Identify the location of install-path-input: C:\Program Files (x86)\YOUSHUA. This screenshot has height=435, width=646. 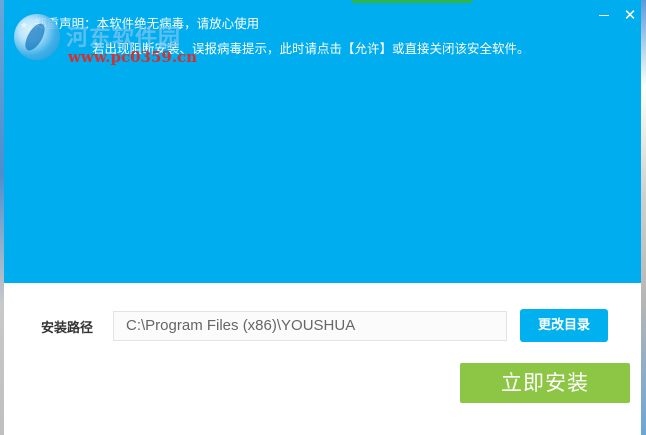
(310, 326).